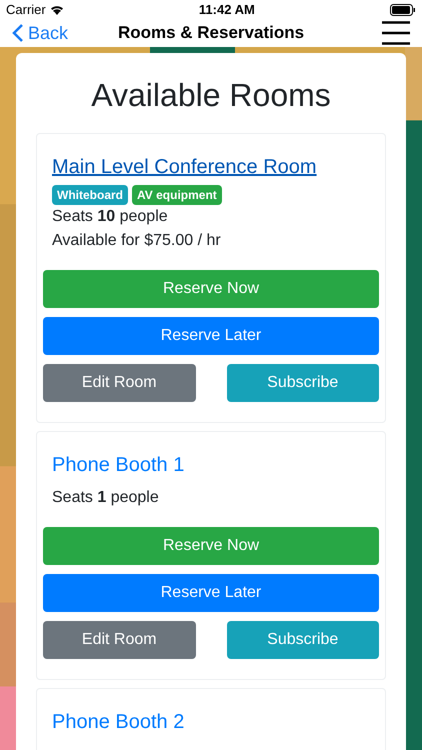  What do you see at coordinates (18, 33) in the screenshot?
I see `chevron-left-icon` at bounding box center [18, 33].